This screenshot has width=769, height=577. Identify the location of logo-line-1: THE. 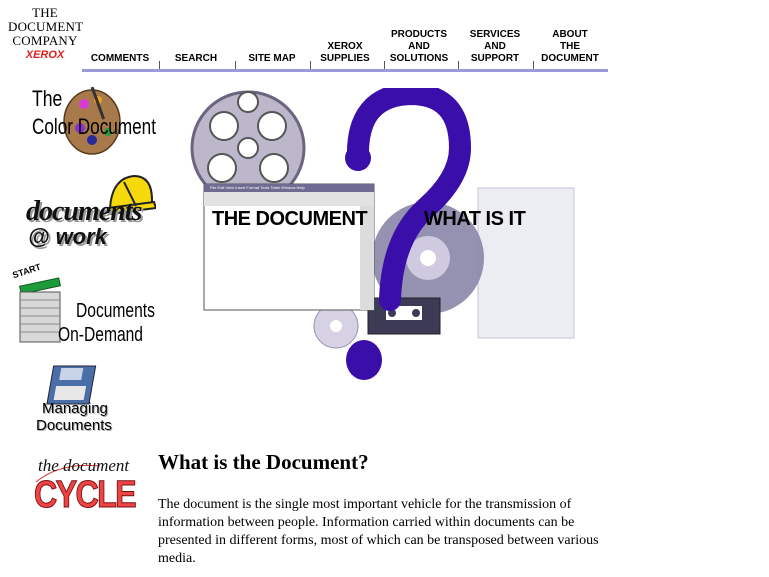
(45, 12).